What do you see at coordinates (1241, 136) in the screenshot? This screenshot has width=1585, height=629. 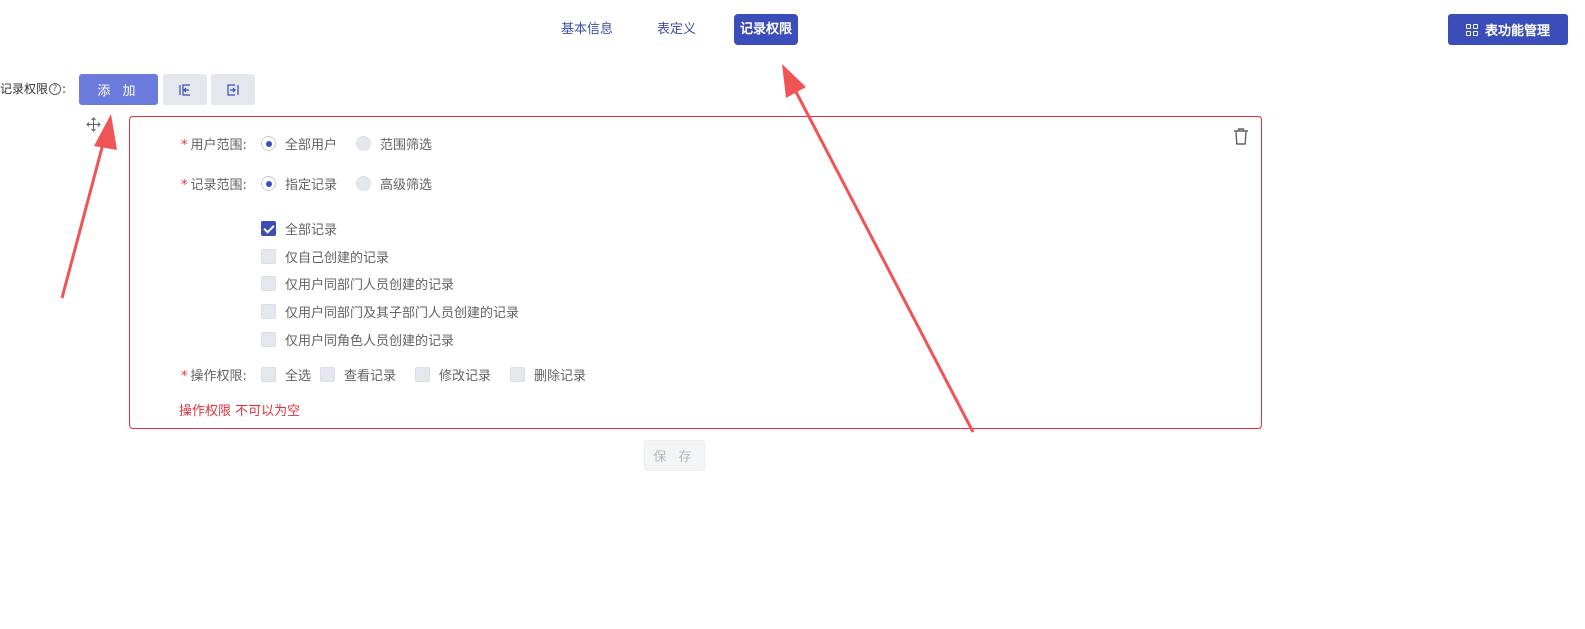 I see `trash-icon` at bounding box center [1241, 136].